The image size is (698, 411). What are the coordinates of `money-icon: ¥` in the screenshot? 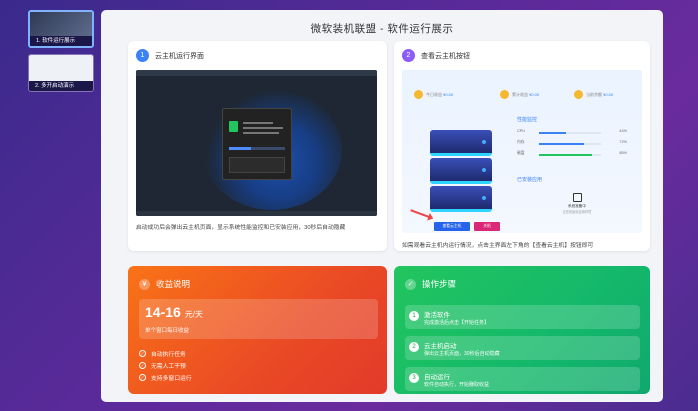 It's located at (144, 284).